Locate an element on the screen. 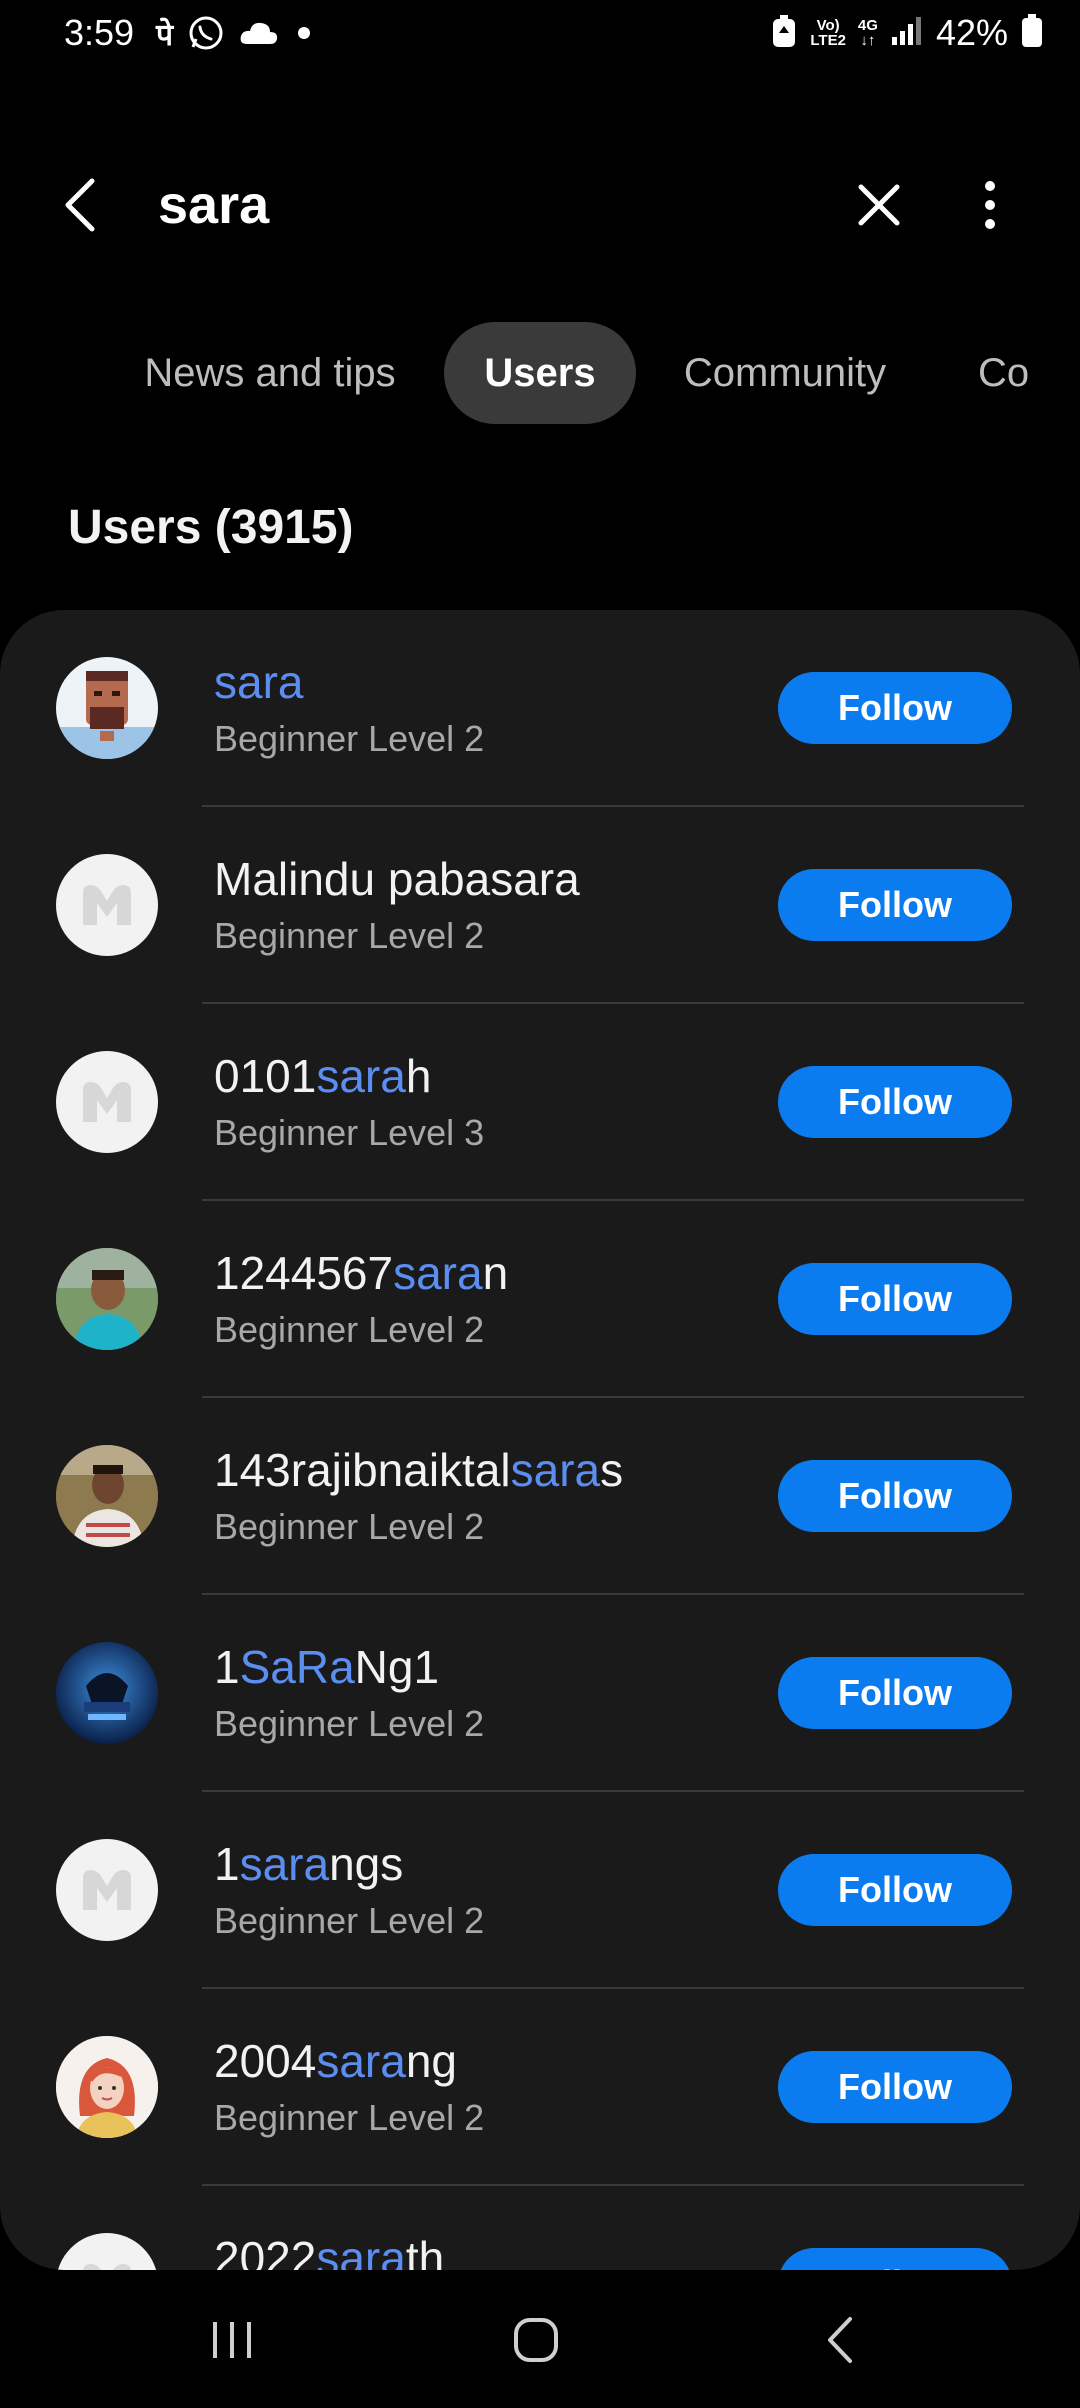 The width and height of the screenshot is (1080, 2408). nav-back-button is located at coordinates (840, 2340).